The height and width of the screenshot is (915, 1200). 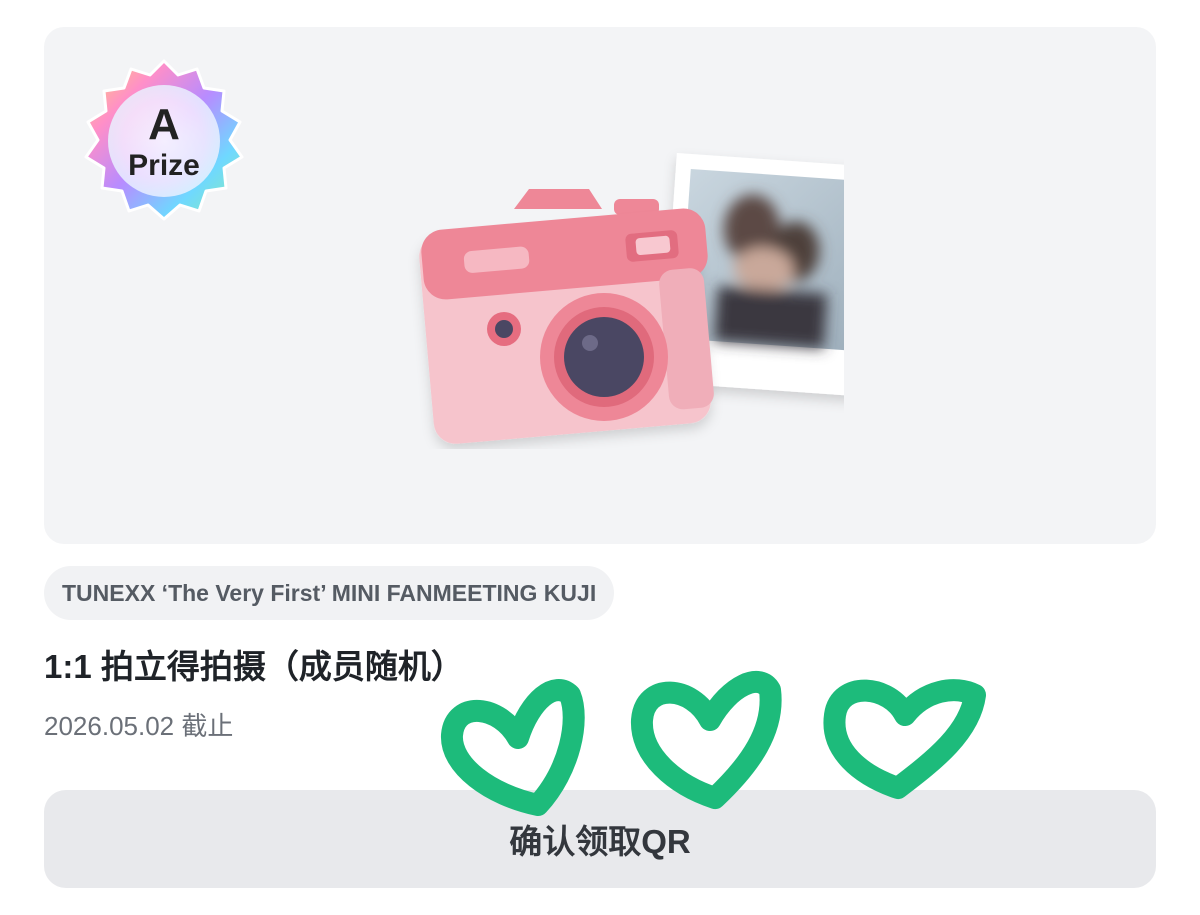 I want to click on a-prize-badge: A Prize, so click(x=164, y=141).